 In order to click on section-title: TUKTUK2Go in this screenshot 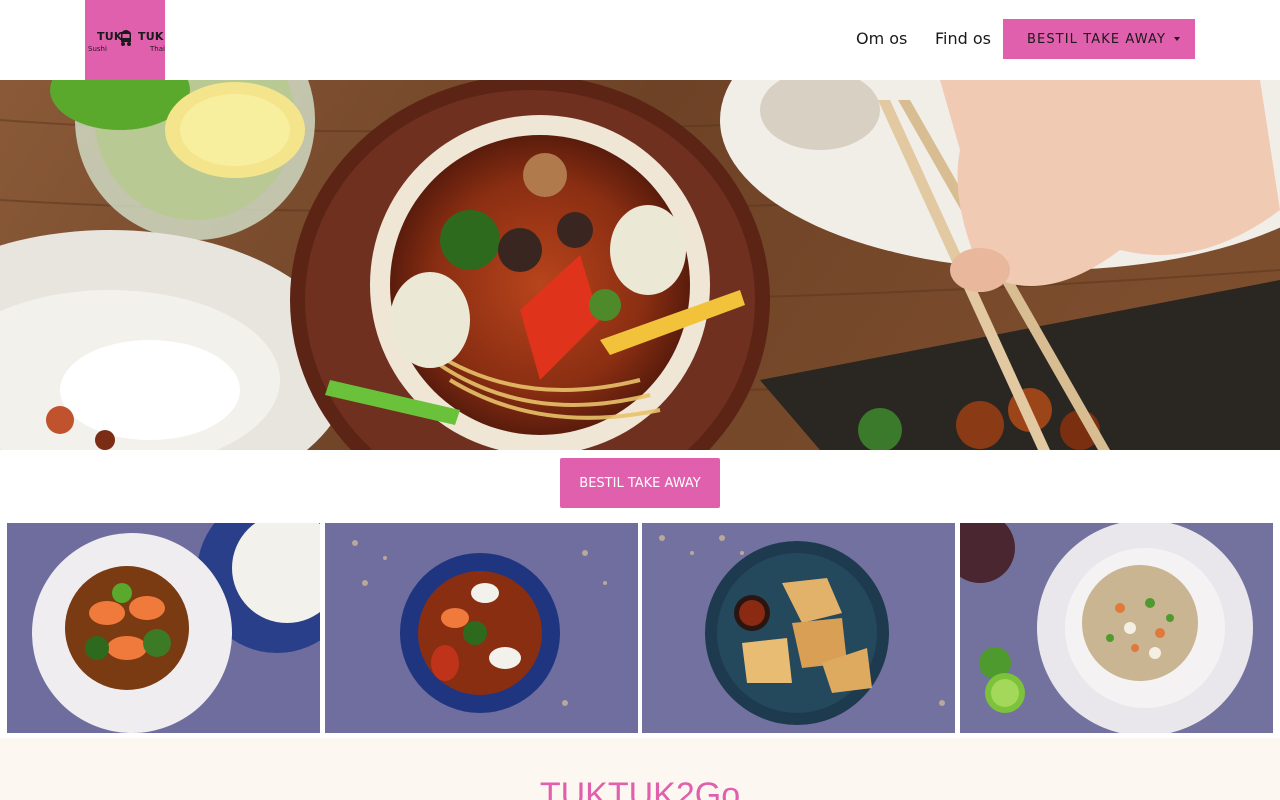, I will do `click(640, 788)`.